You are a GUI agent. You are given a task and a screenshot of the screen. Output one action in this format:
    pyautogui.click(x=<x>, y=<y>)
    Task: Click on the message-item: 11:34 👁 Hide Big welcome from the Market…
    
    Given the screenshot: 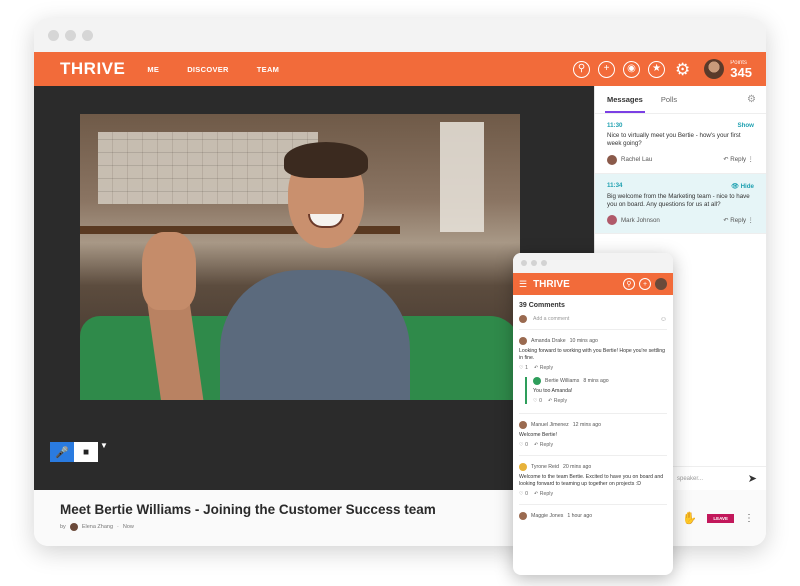 What is the action you would take?
    pyautogui.click(x=680, y=204)
    